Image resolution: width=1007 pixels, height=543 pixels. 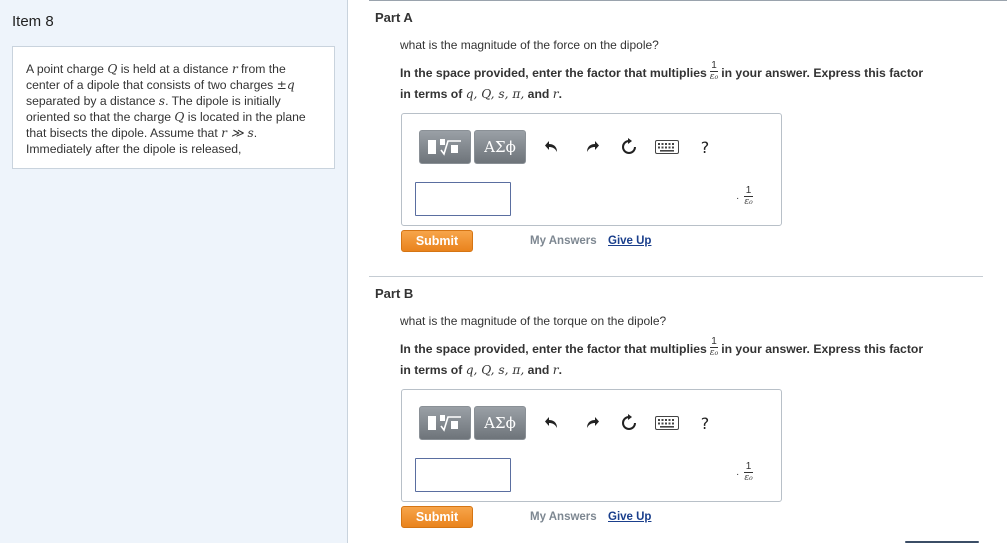 What do you see at coordinates (688, 0) in the screenshot?
I see `top-divider` at bounding box center [688, 0].